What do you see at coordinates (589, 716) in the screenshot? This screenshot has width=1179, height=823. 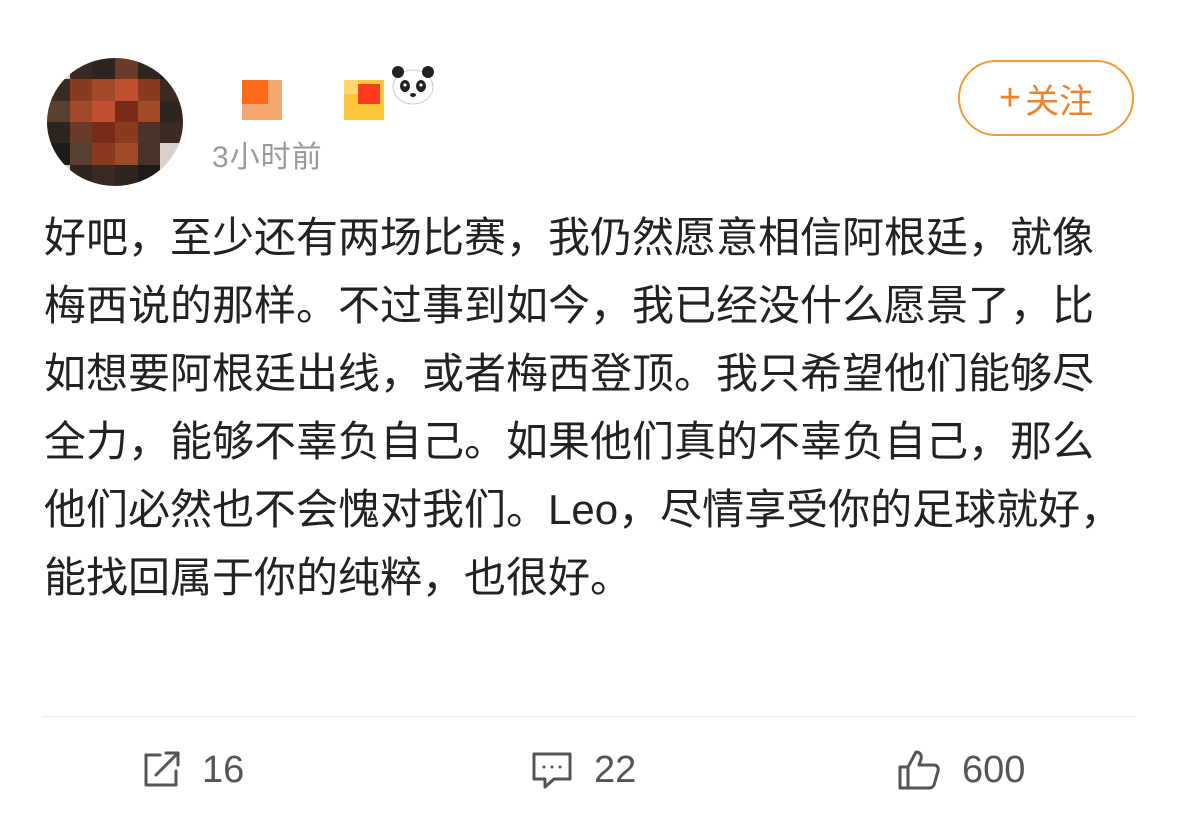 I see `divider` at bounding box center [589, 716].